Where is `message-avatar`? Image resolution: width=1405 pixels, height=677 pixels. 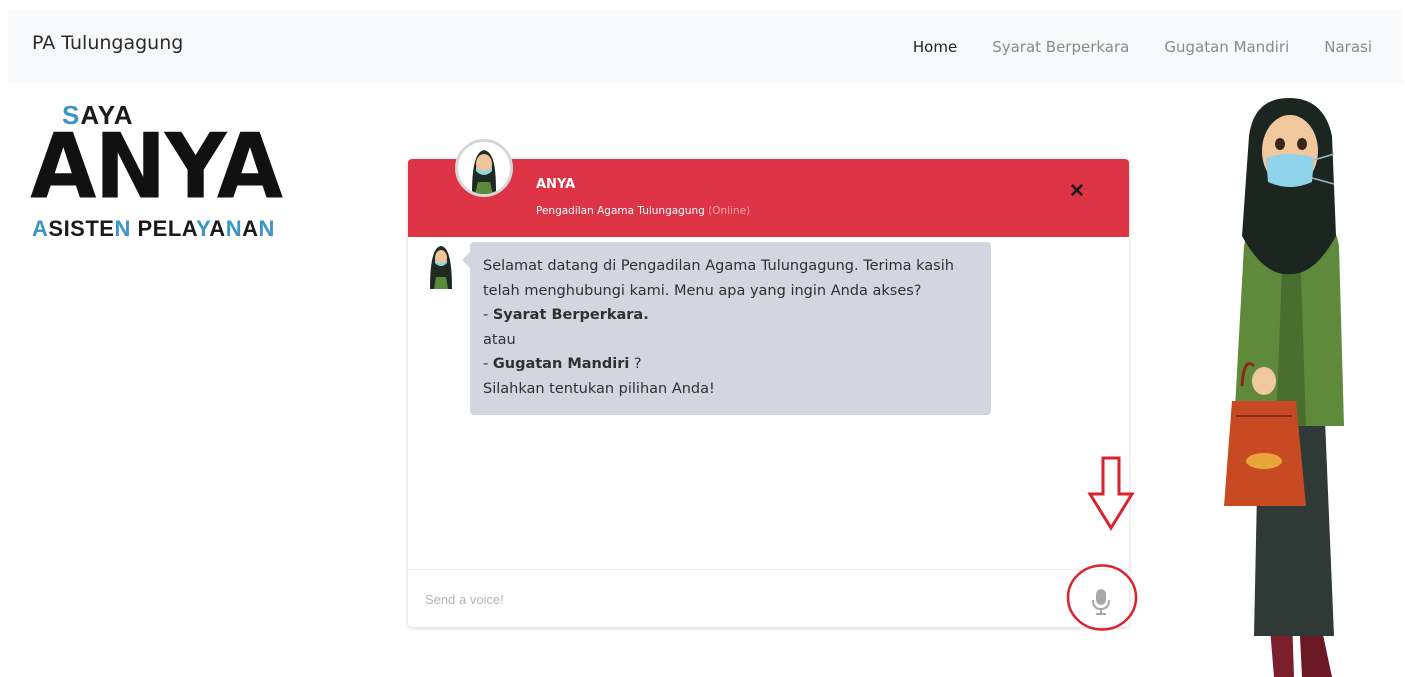
message-avatar is located at coordinates (441, 266).